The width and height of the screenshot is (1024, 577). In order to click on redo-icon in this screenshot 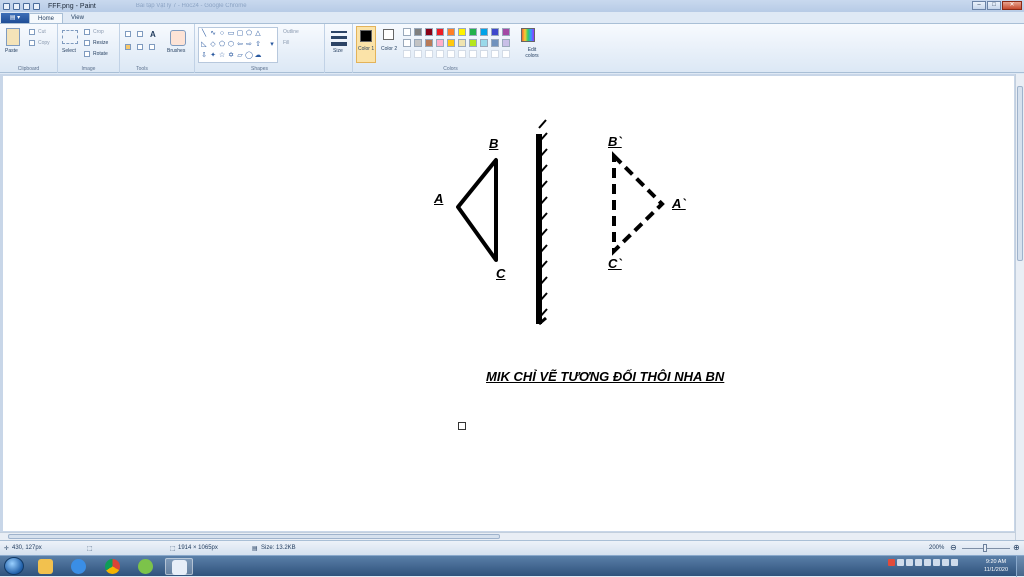, I will do `click(36, 6)`.